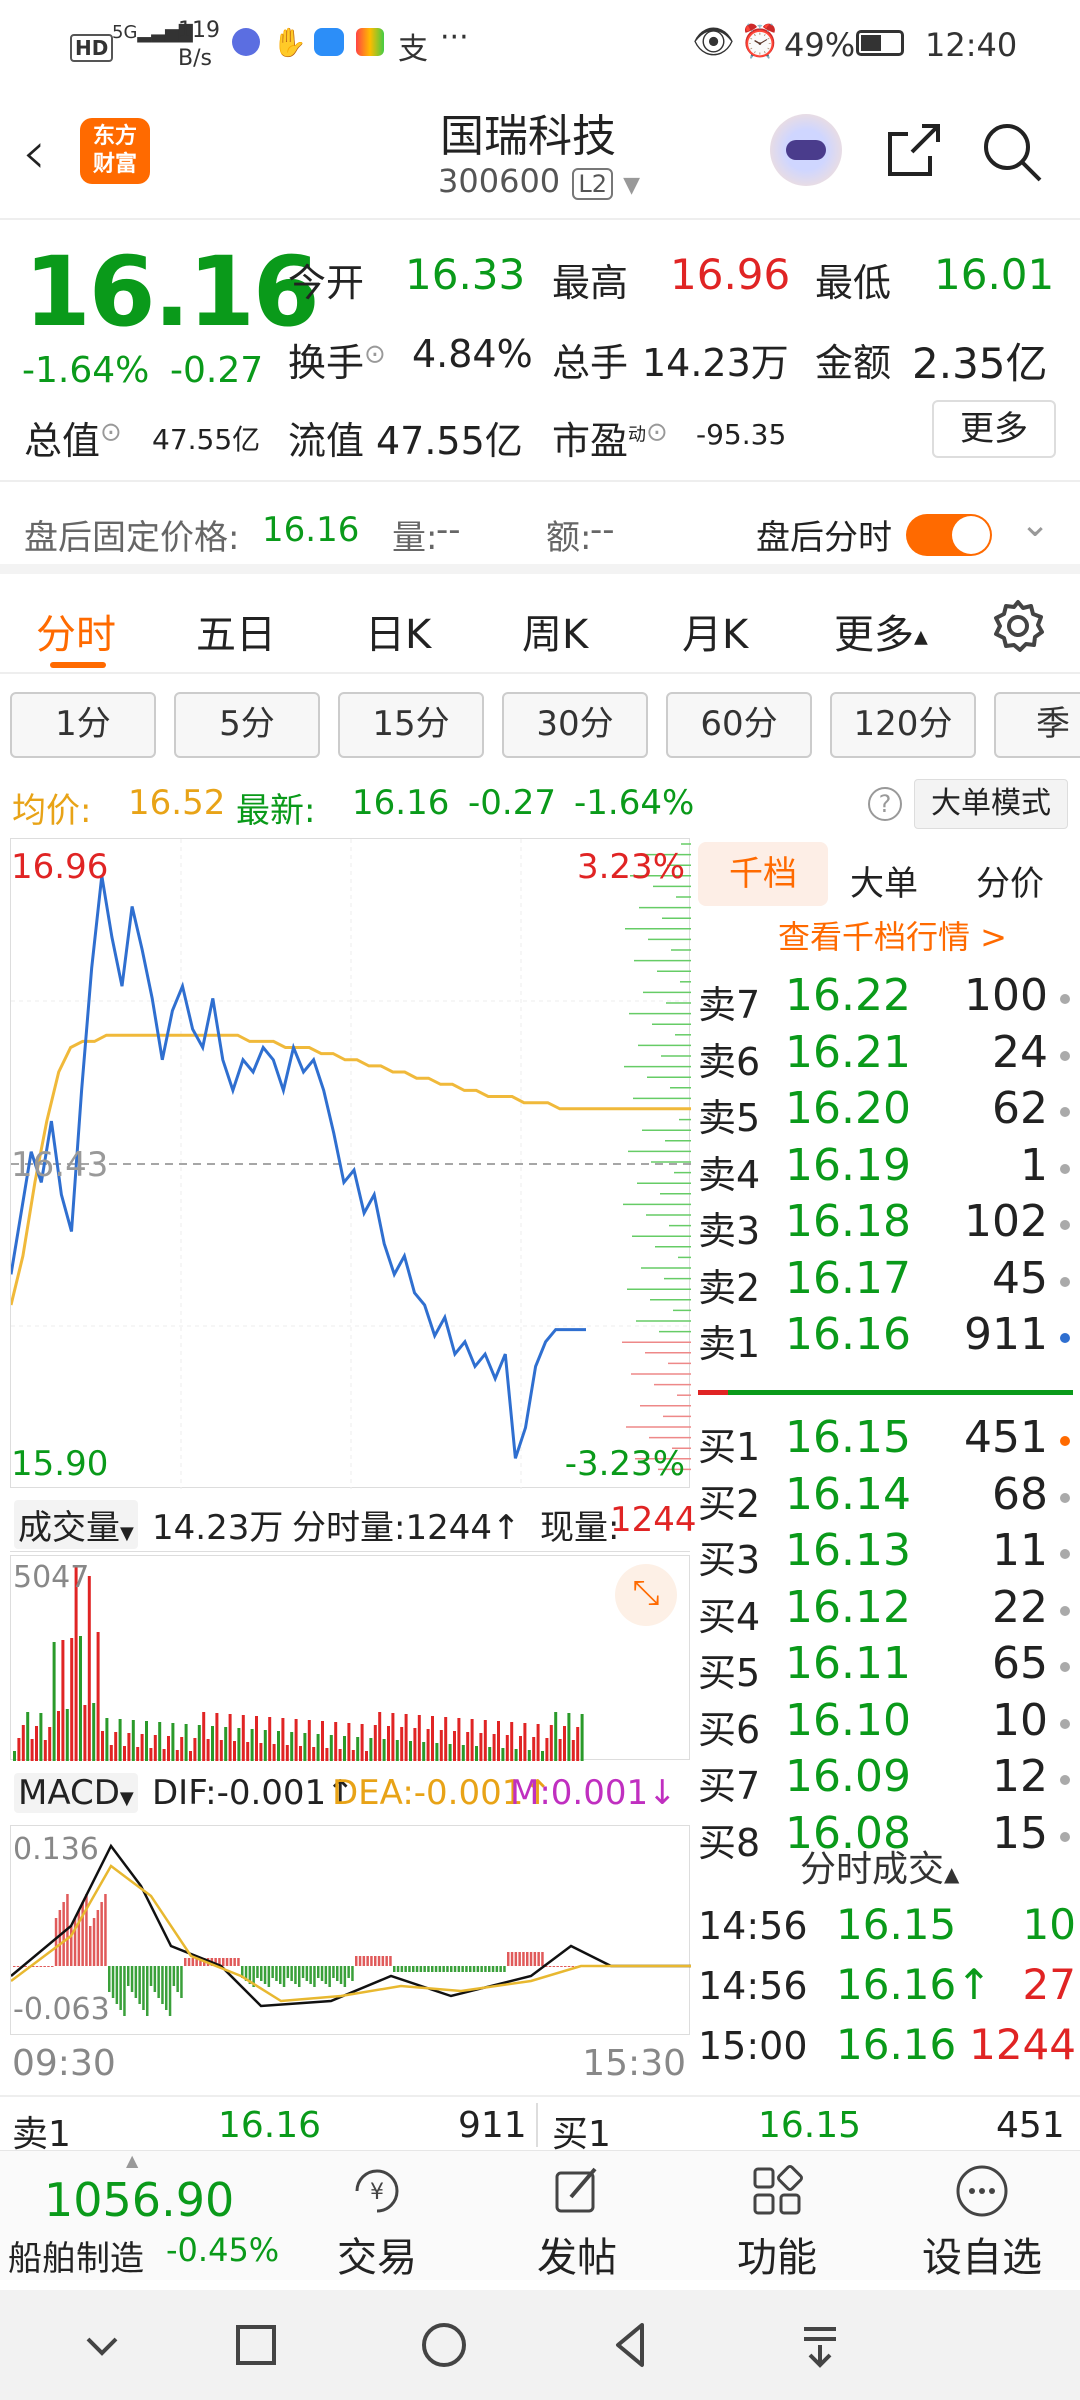  What do you see at coordinates (76, 1793) in the screenshot?
I see `macd-selector: MACD▼` at bounding box center [76, 1793].